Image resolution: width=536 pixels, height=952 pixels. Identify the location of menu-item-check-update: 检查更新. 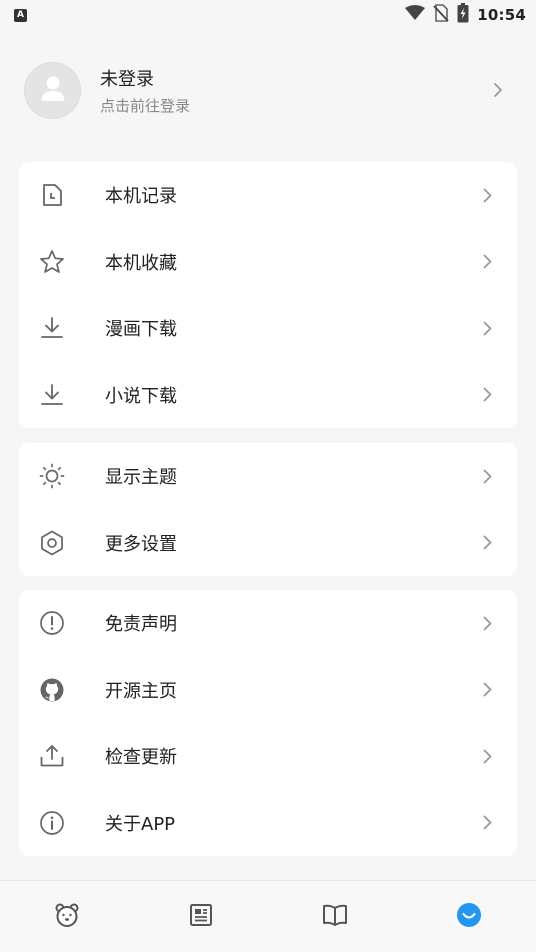
(268, 756).